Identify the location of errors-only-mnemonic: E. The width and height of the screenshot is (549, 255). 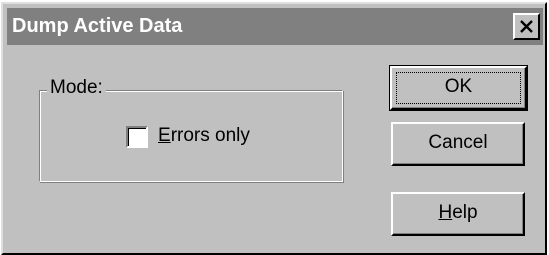
(164, 135).